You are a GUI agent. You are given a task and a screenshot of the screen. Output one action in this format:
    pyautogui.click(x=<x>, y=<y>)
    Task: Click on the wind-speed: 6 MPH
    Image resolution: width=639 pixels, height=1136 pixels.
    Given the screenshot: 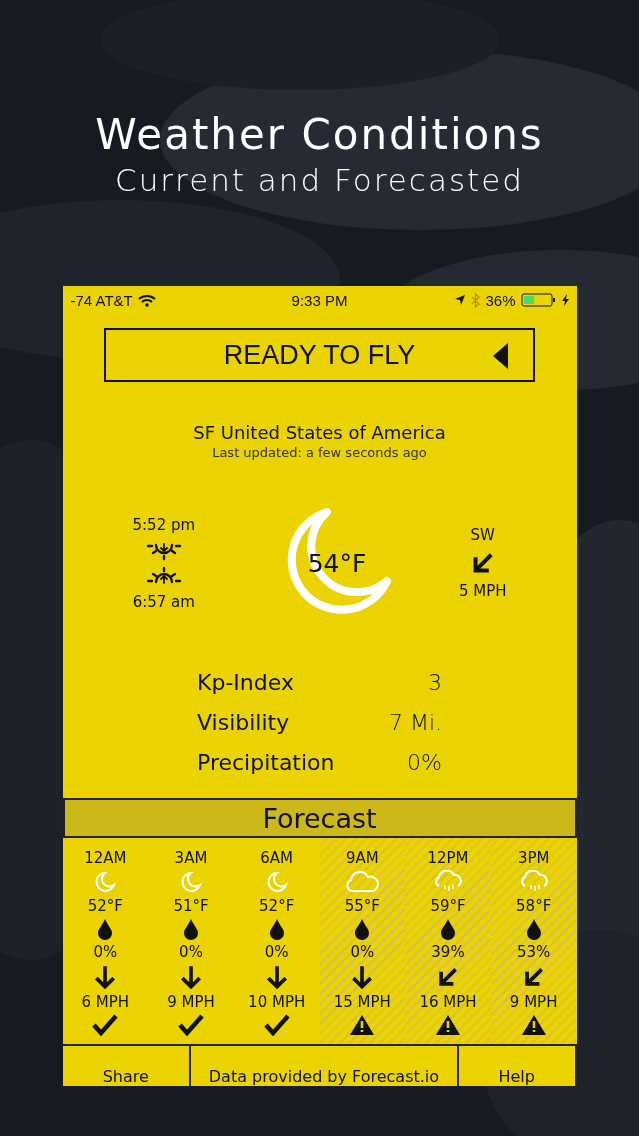 What is the action you would take?
    pyautogui.click(x=105, y=1002)
    